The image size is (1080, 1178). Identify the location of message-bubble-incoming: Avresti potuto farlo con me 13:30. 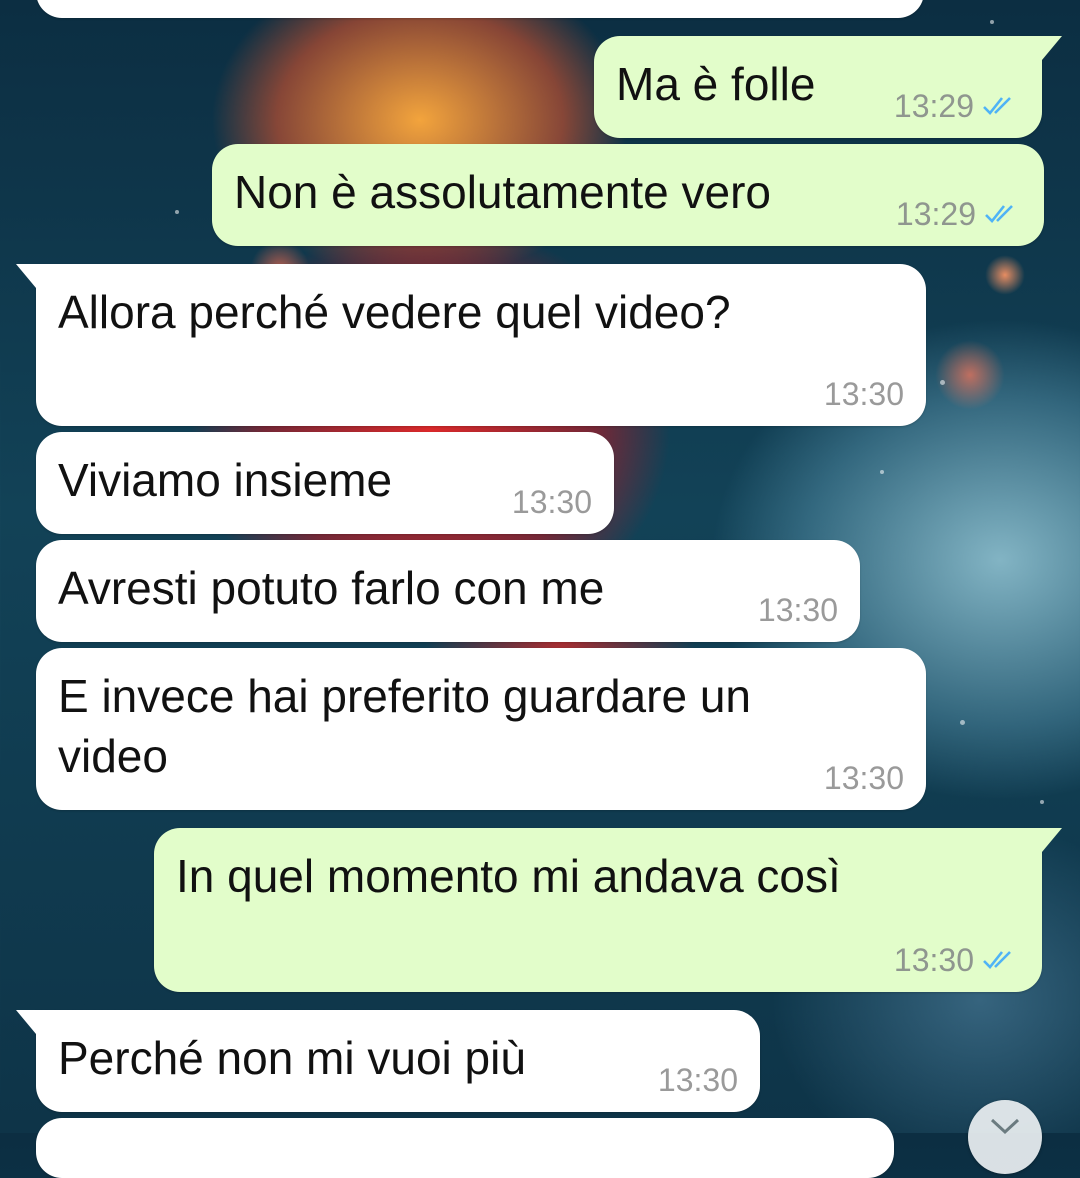
(448, 591).